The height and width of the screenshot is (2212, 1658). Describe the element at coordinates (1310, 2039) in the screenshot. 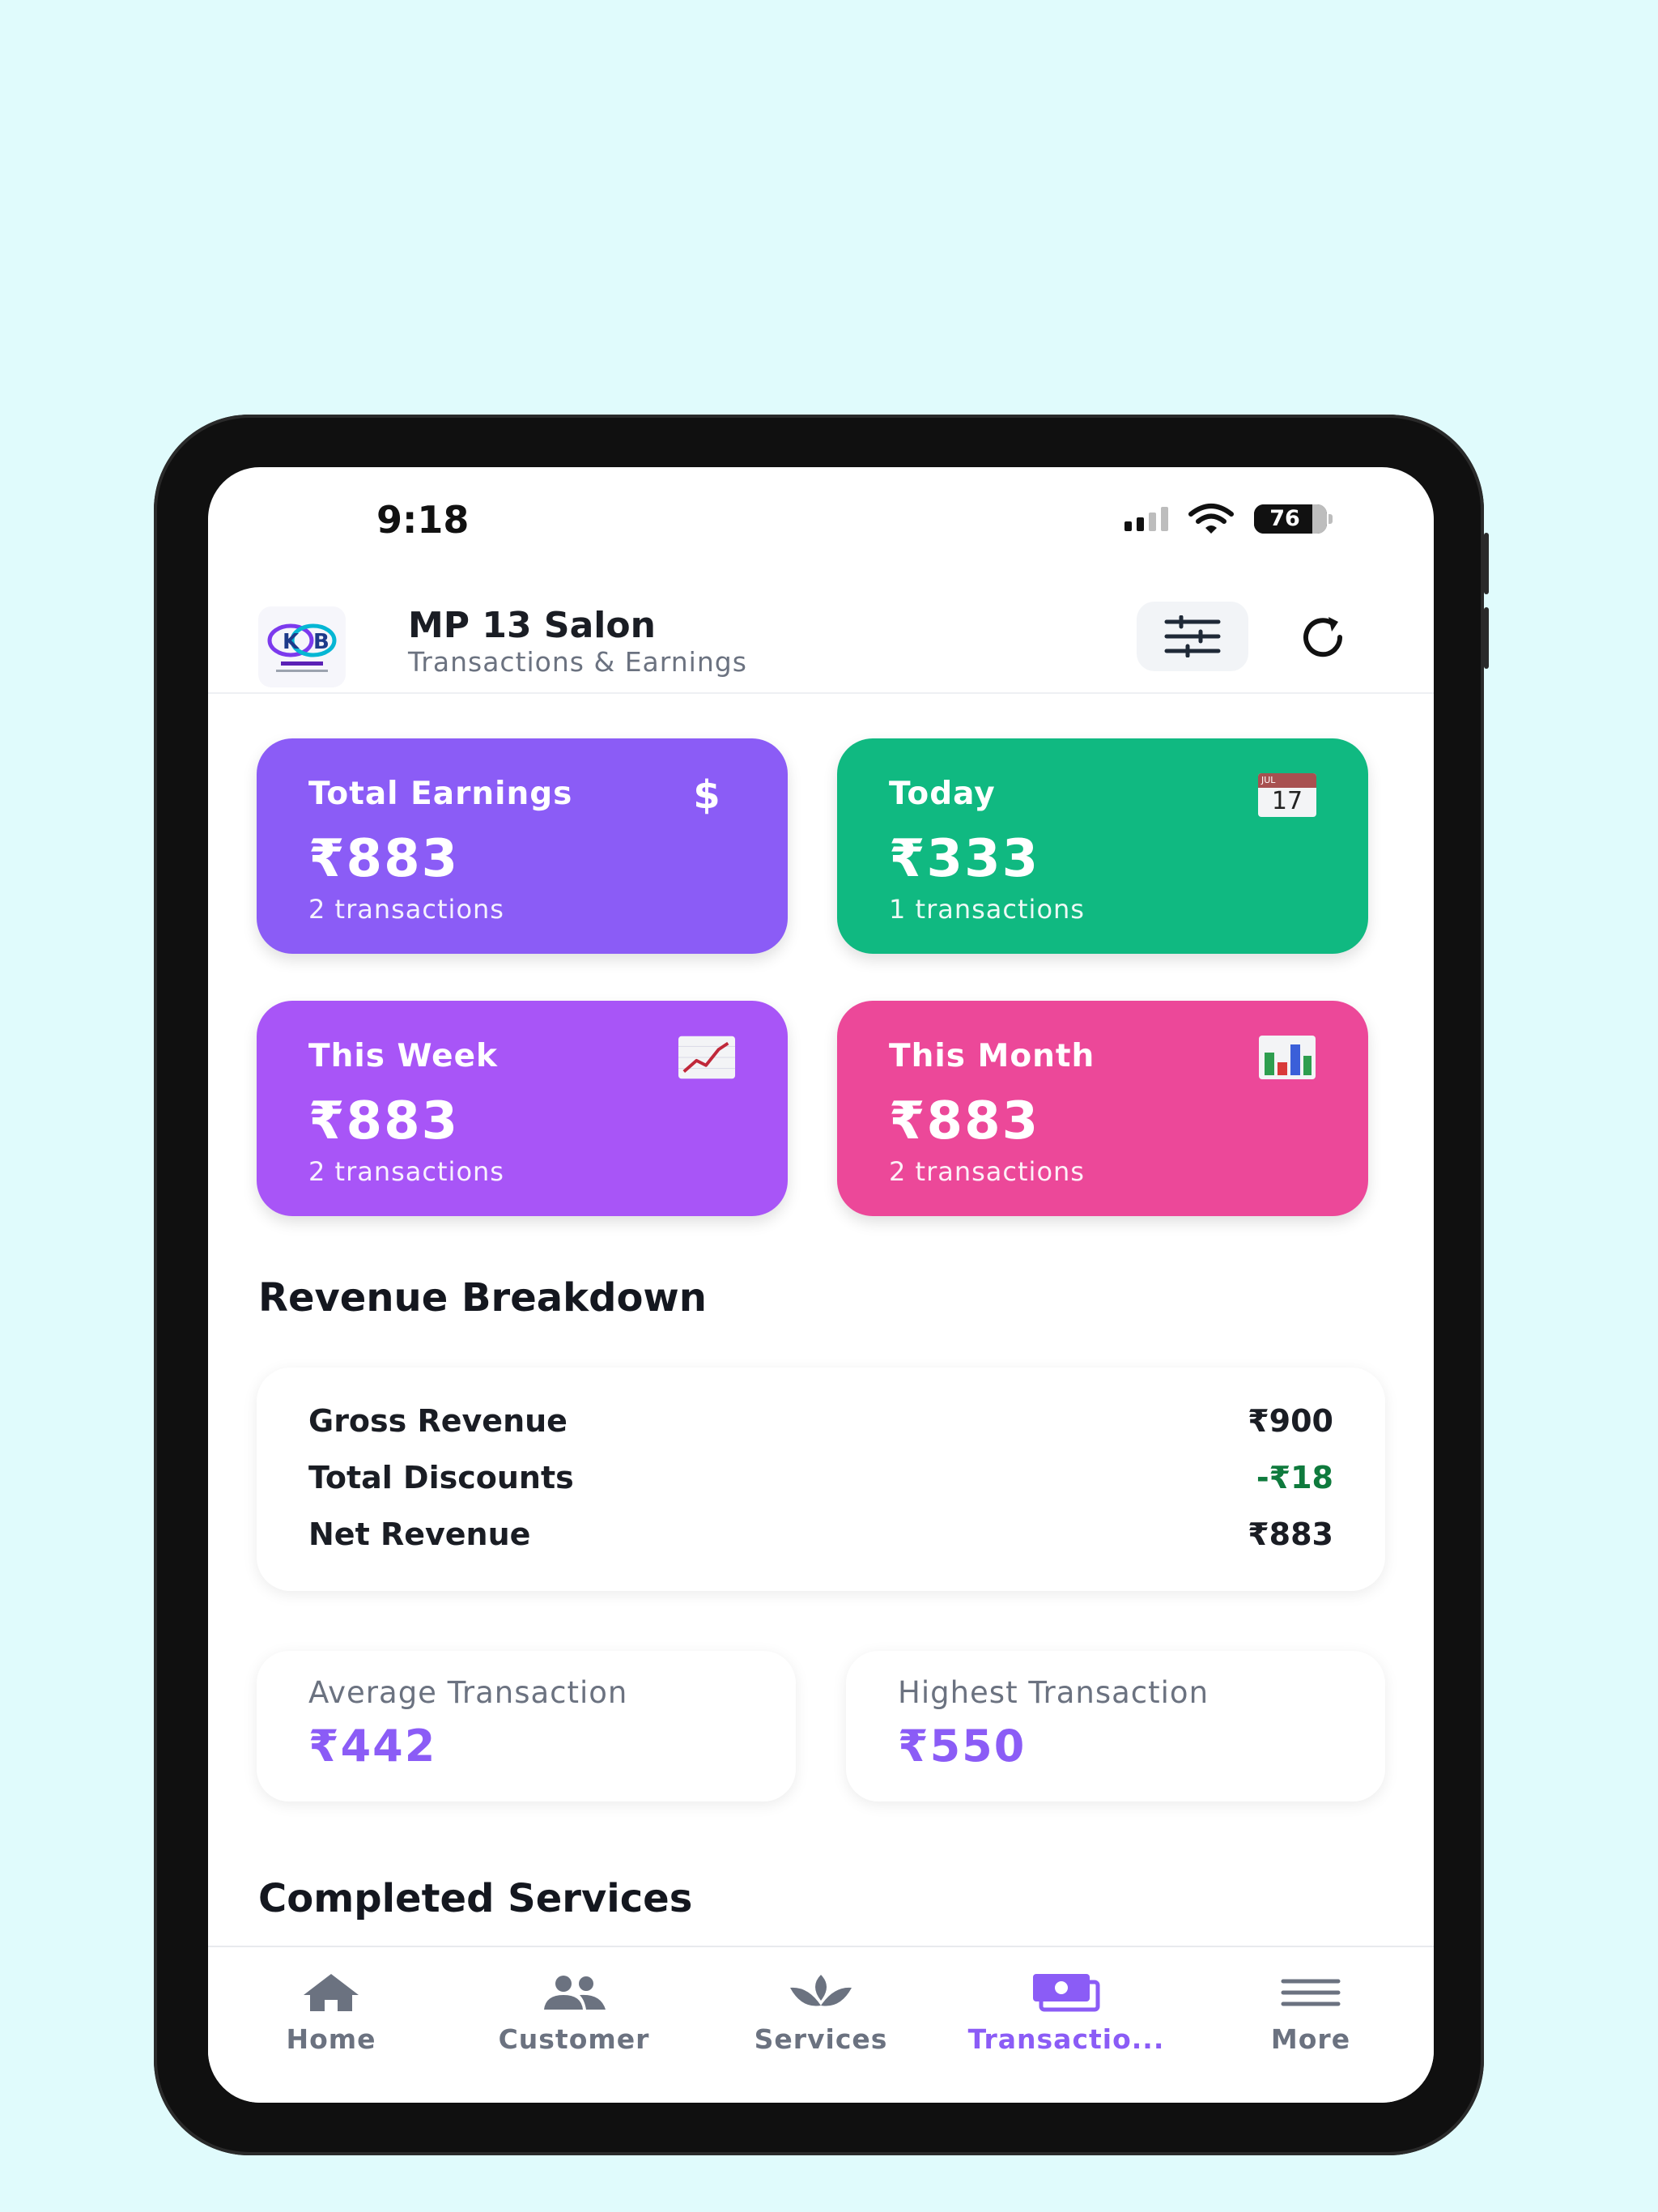

I see `tab-label: More` at that location.